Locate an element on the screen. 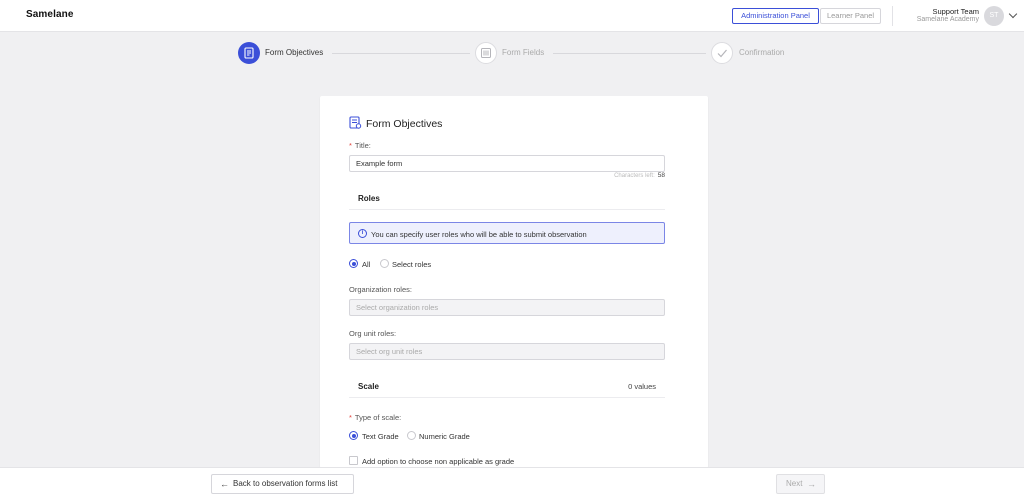 This screenshot has width=1024, height=499. step-form-objectives-icon is located at coordinates (249, 53).